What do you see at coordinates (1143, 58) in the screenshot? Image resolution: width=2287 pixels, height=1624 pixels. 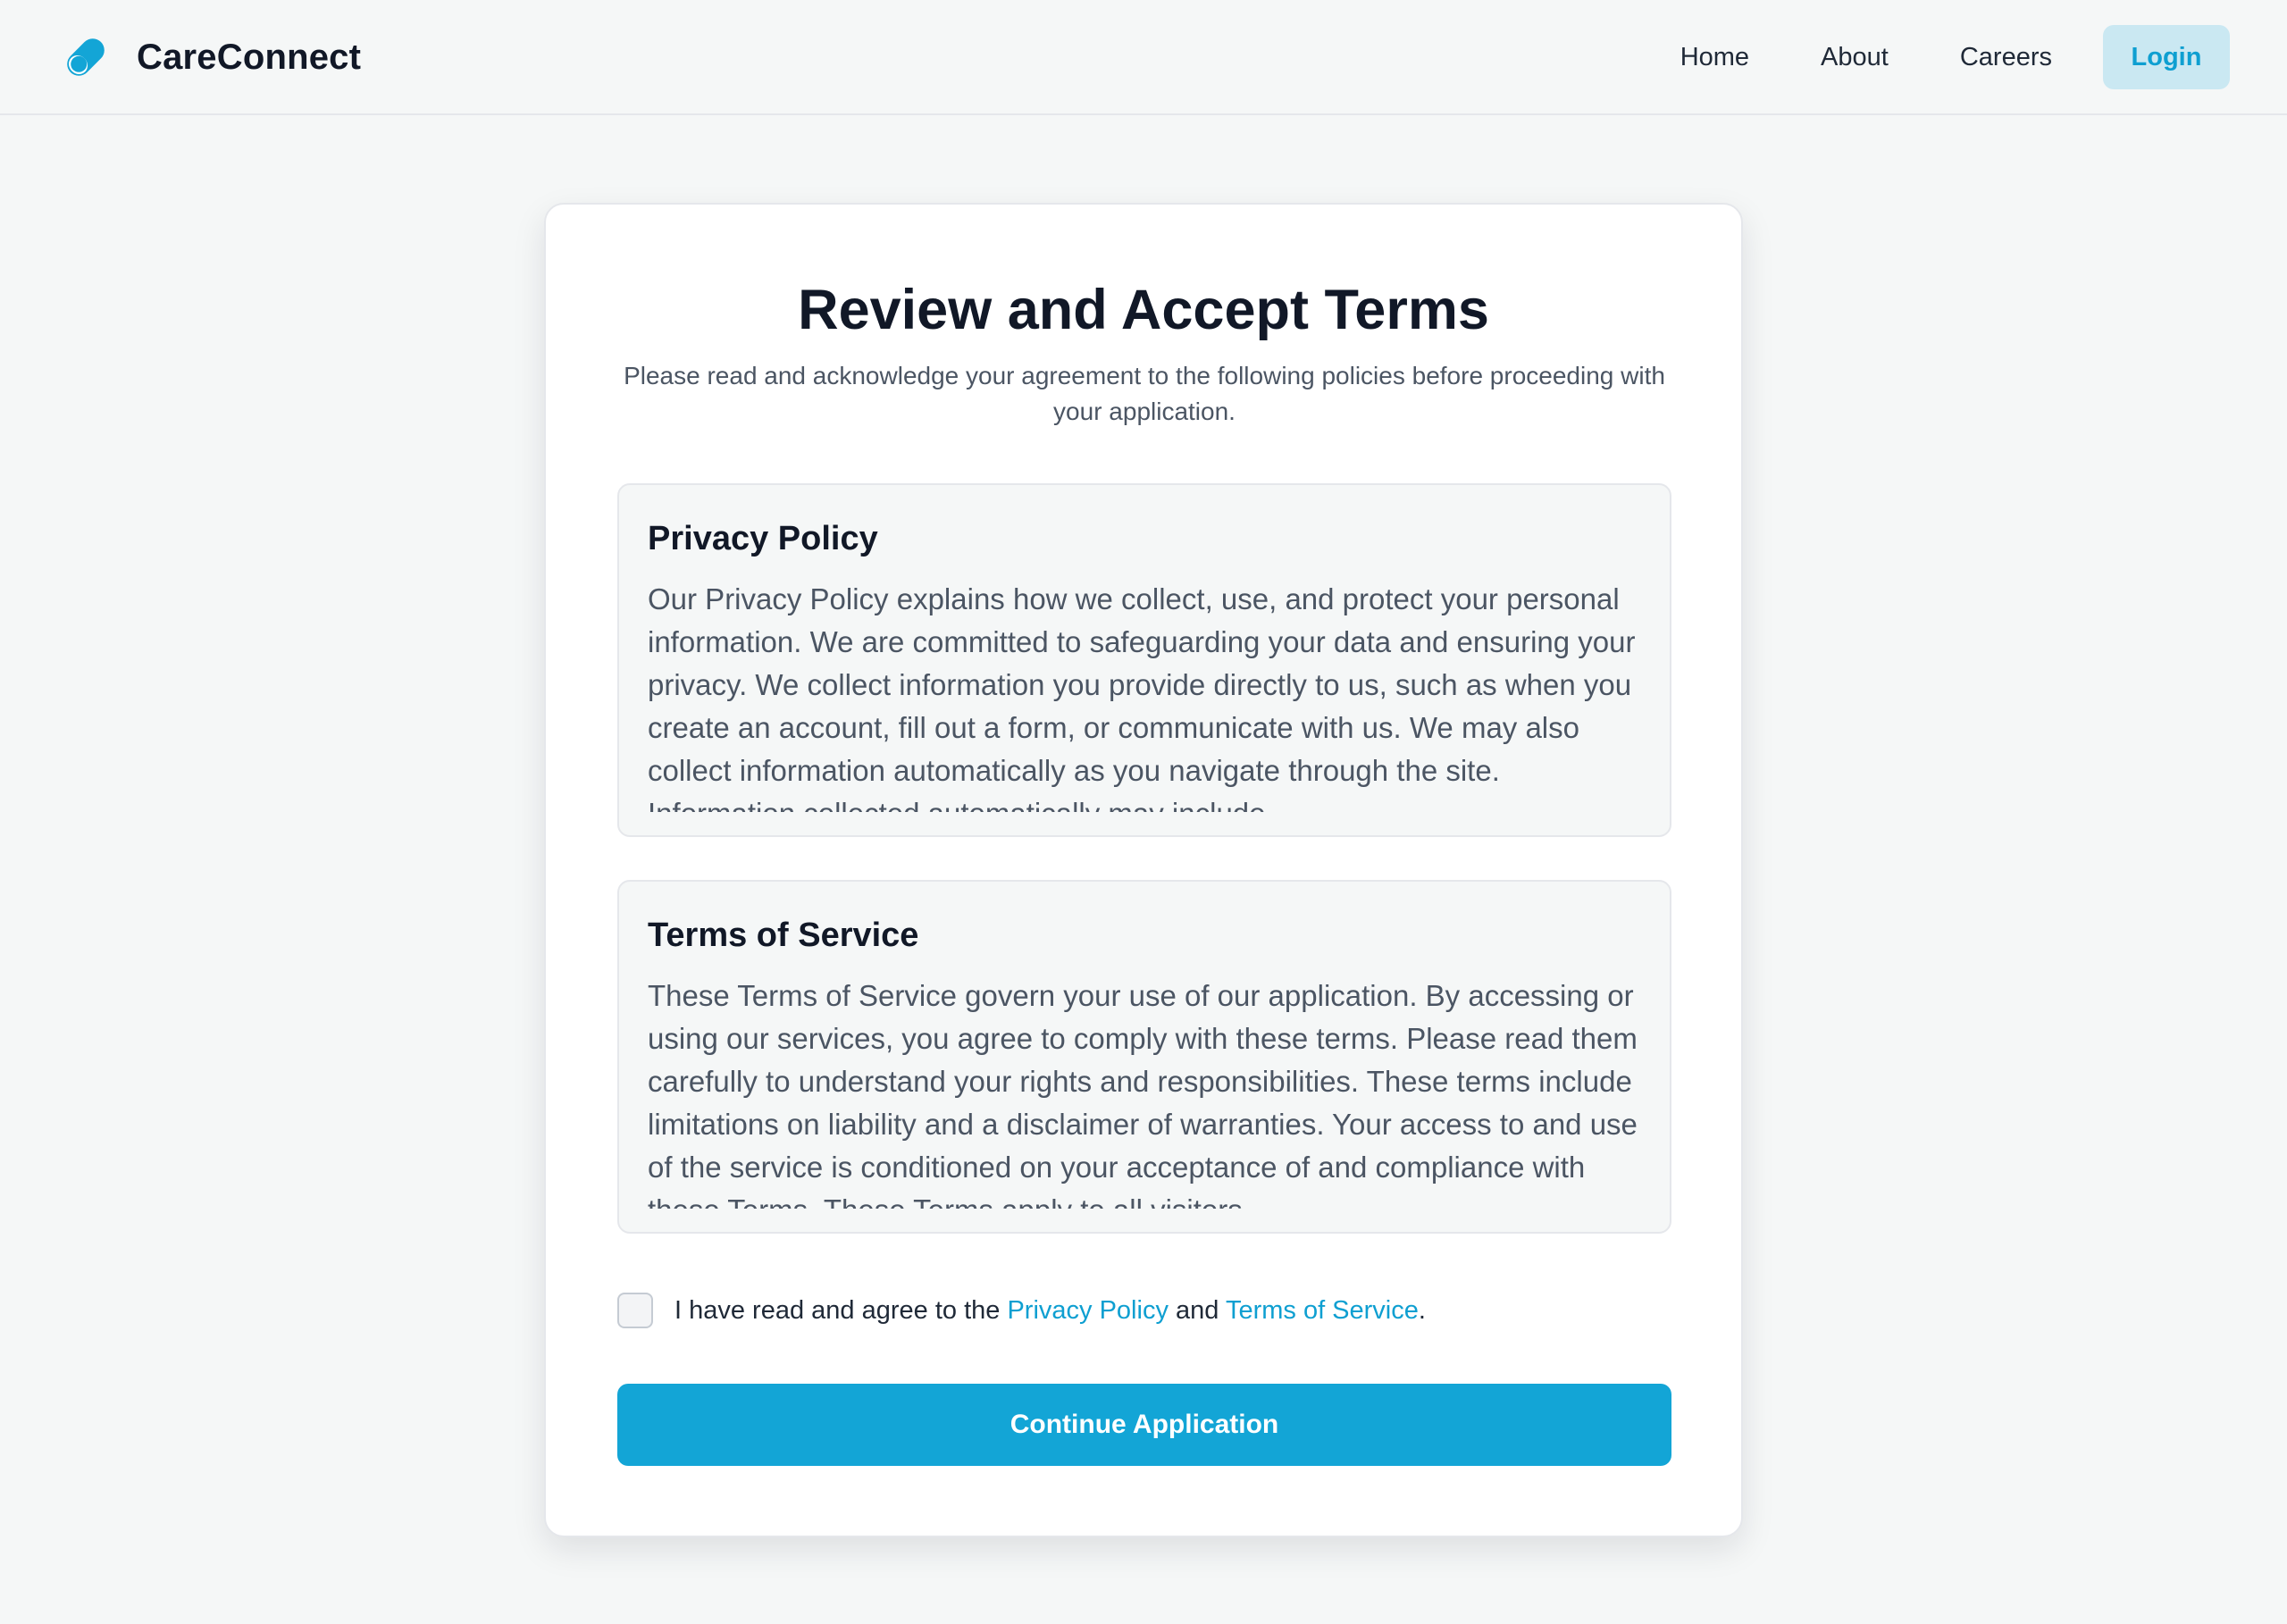 I see `site-header: CareConnect Home About Careers Login` at bounding box center [1143, 58].